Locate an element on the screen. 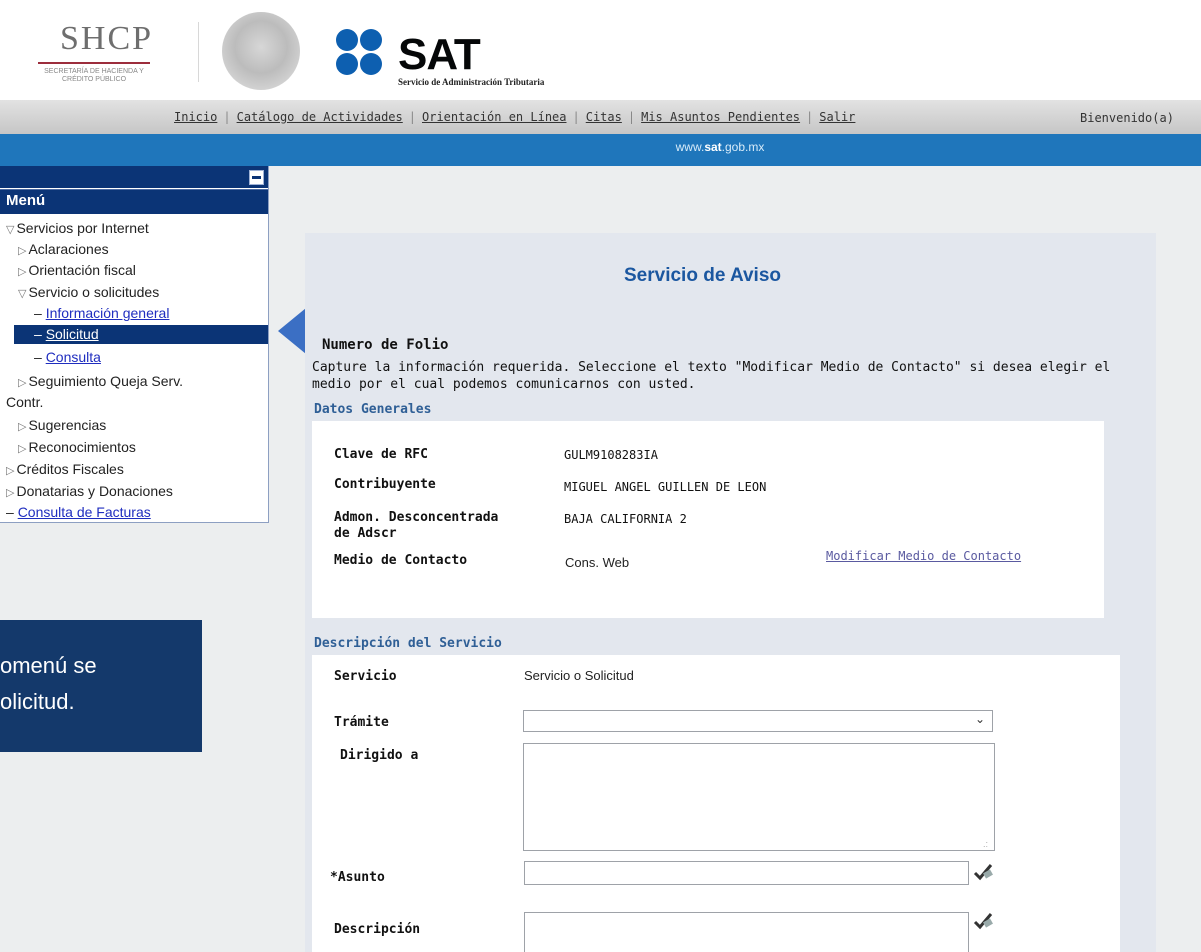  sidebar-item-creditos-fiscales: ▷ Créditos Fiscales is located at coordinates (65, 470).